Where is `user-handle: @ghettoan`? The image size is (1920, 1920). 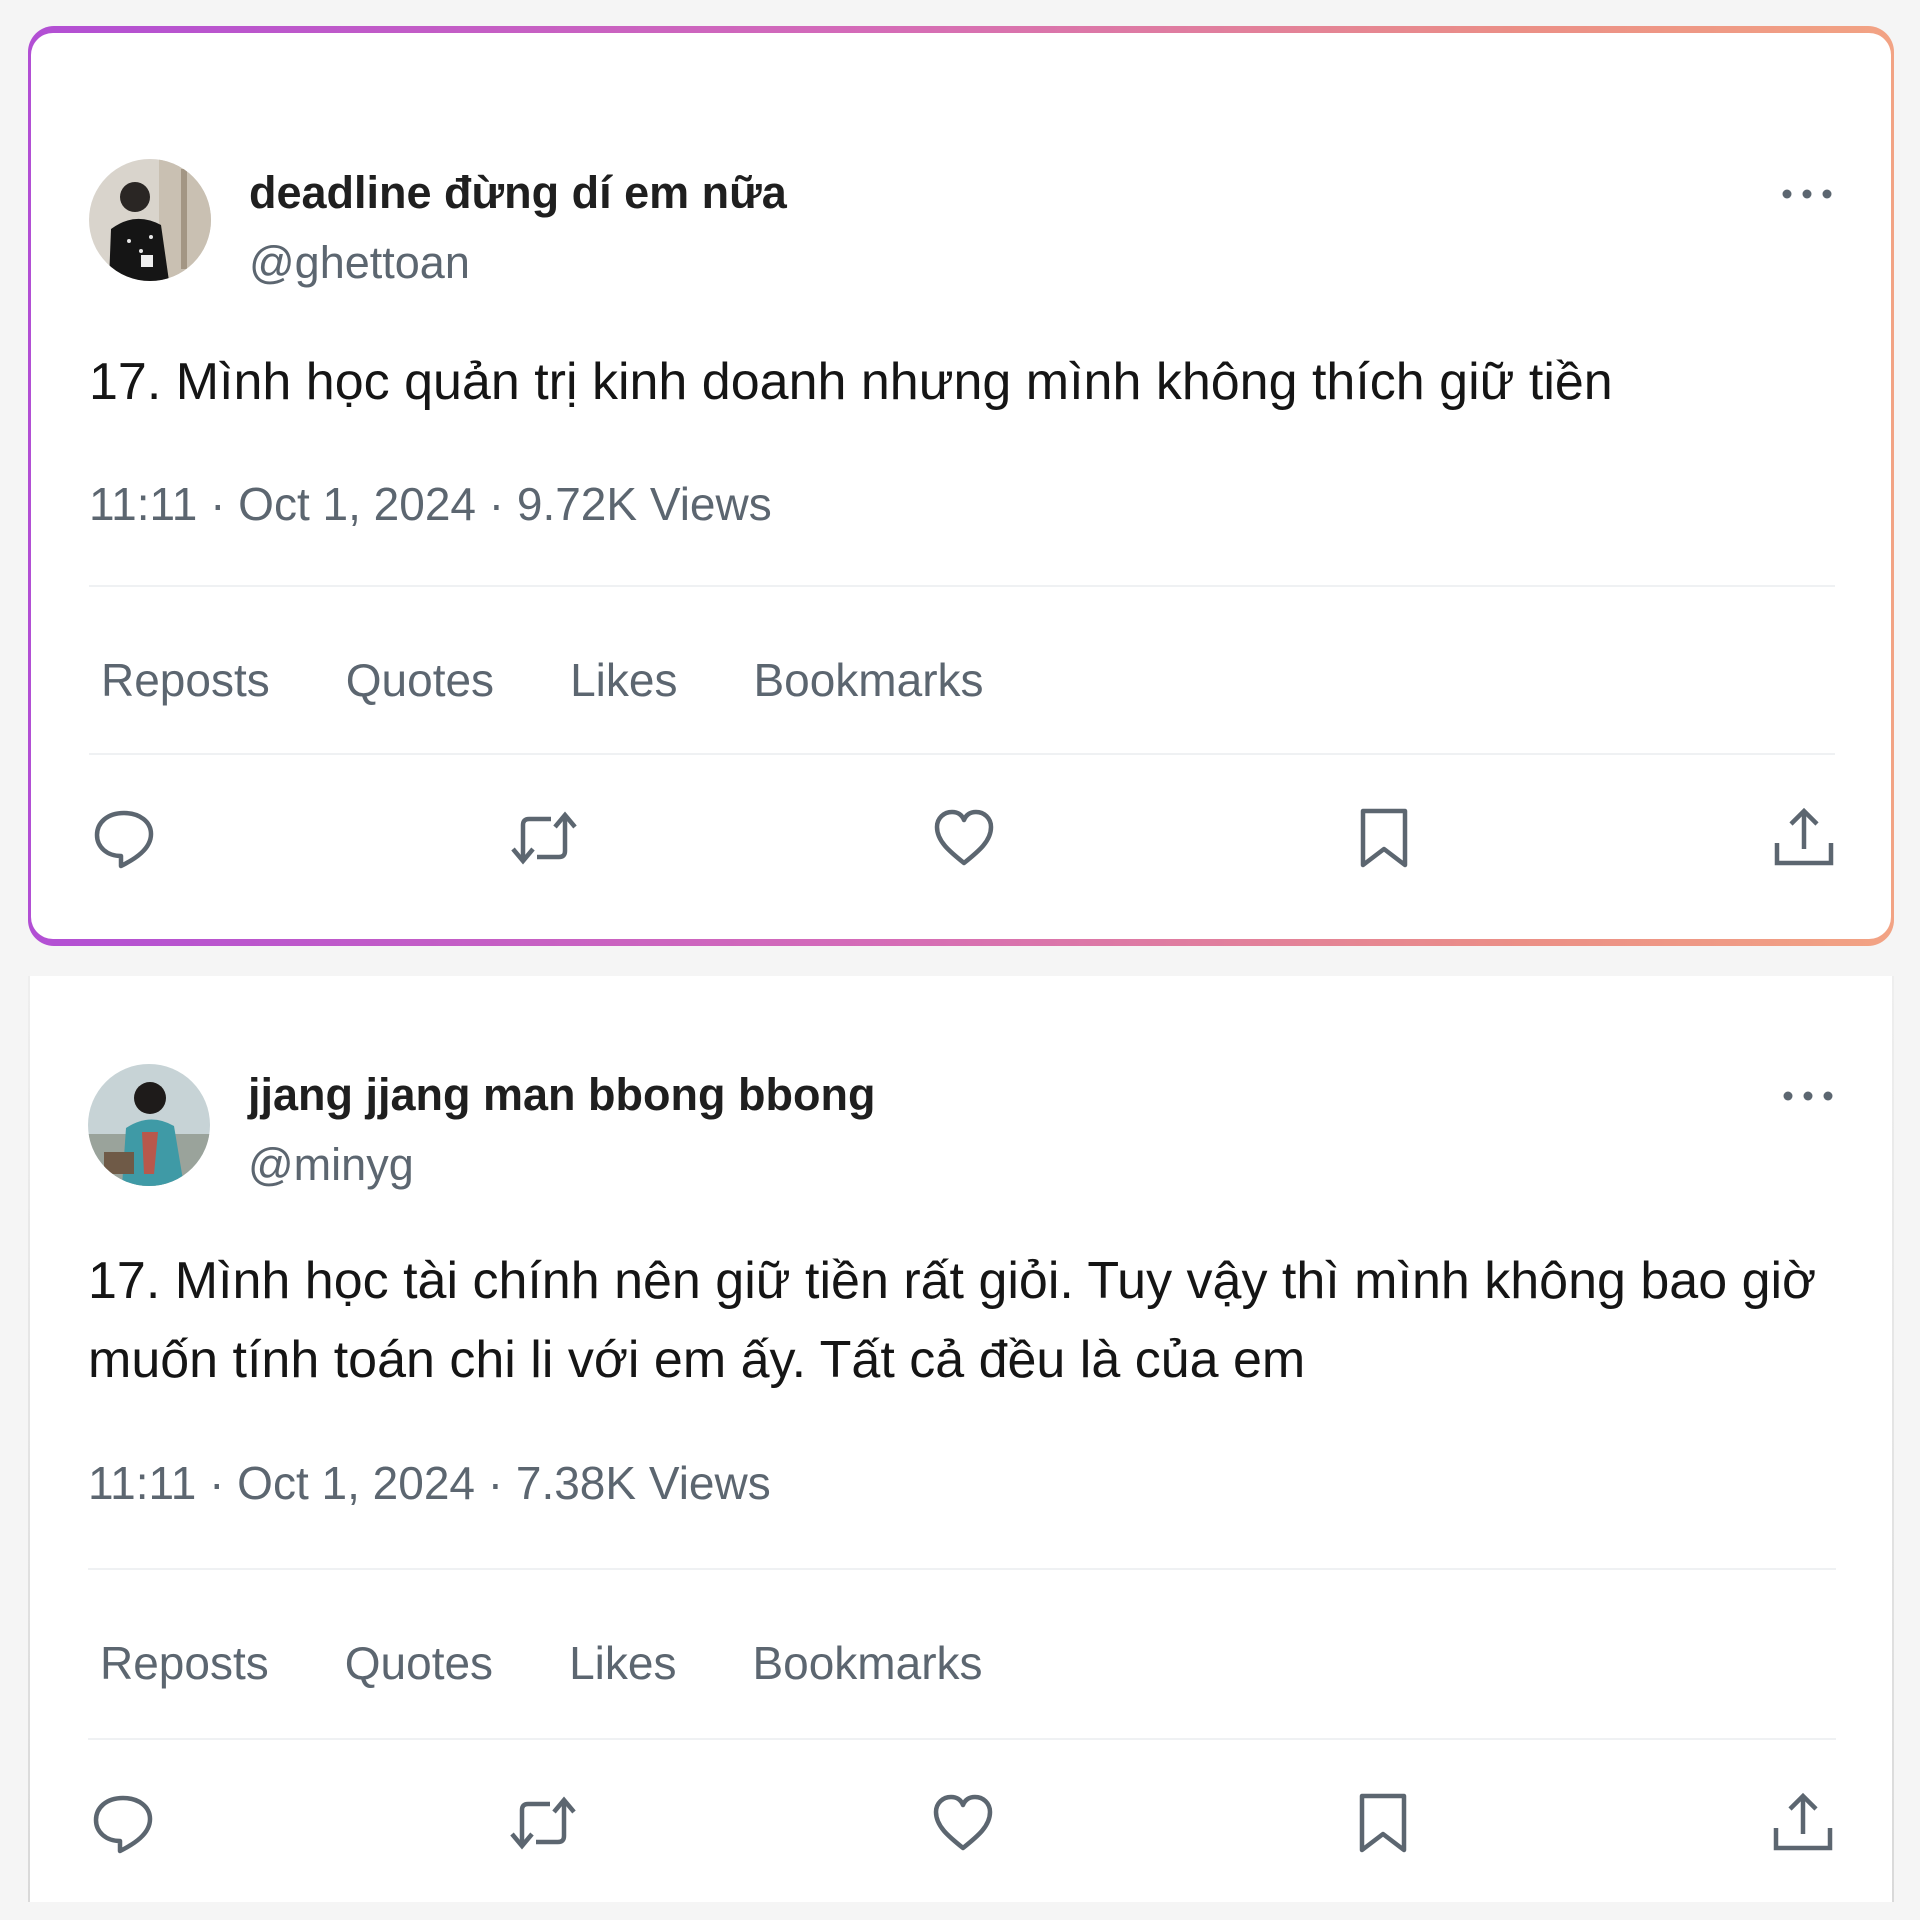 user-handle: @ghettoan is located at coordinates (359, 263).